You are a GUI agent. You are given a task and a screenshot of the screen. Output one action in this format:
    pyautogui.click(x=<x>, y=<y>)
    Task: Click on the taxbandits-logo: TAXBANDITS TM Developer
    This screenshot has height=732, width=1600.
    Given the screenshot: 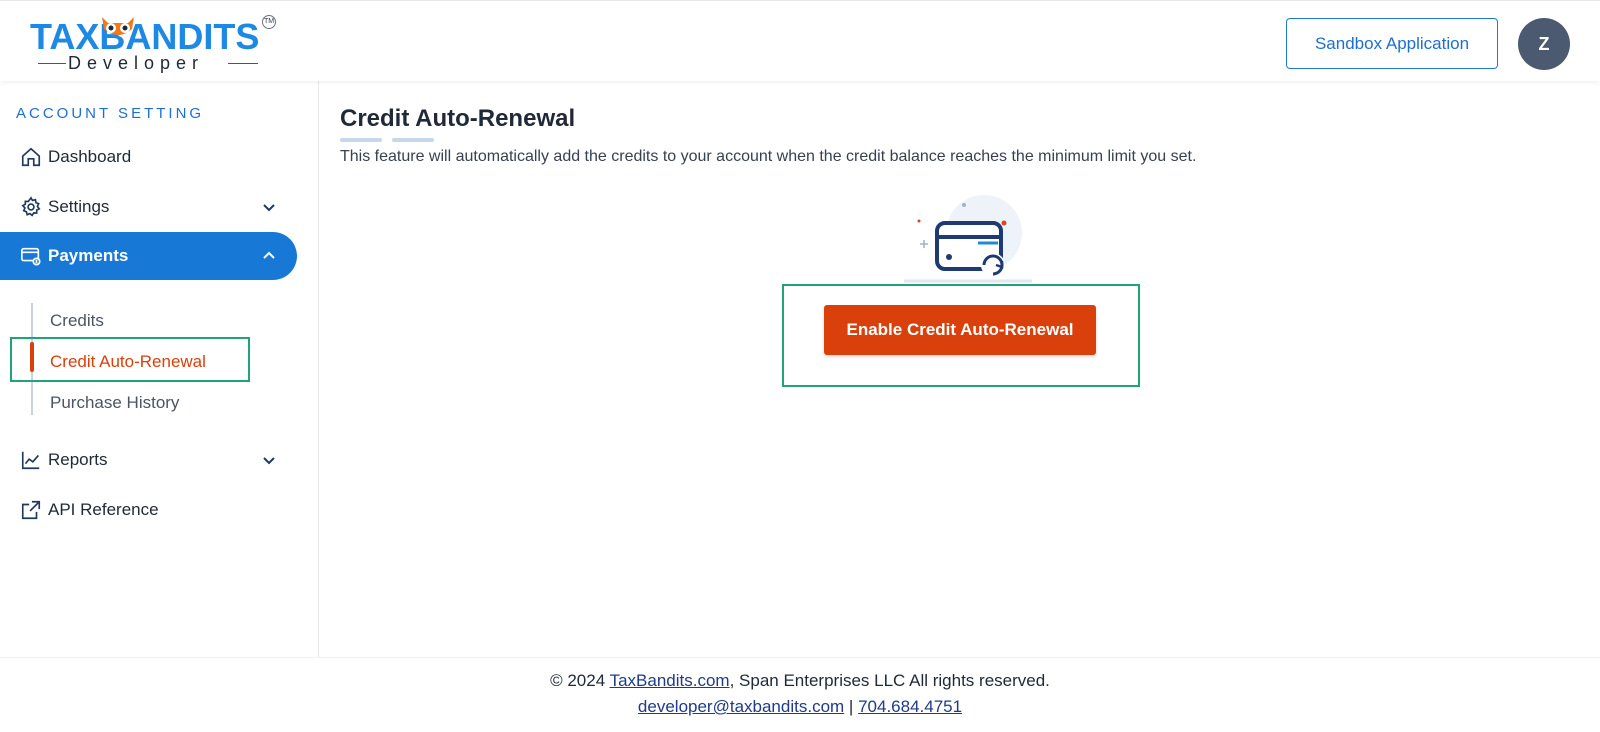 What is the action you would take?
    pyautogui.click(x=155, y=45)
    